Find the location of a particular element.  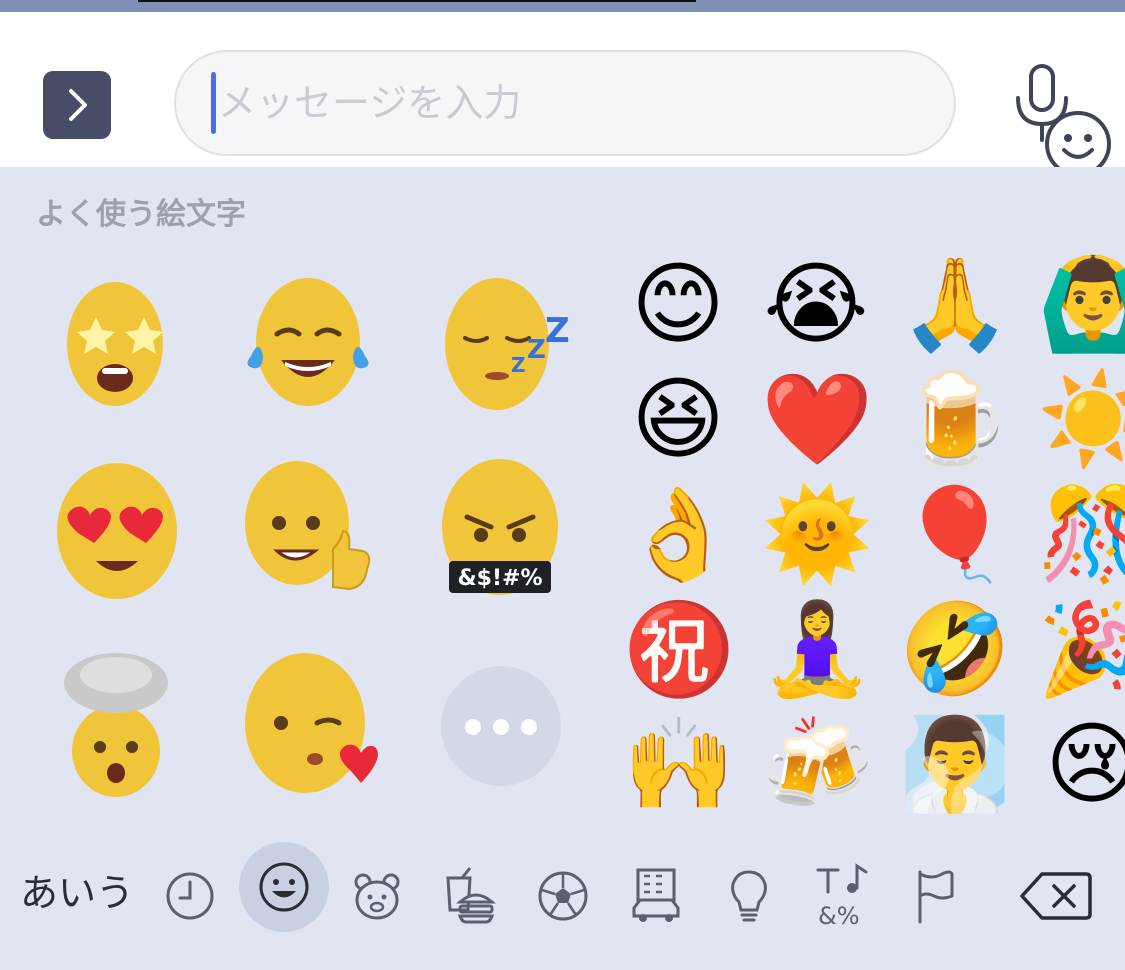

message-input-placeholder: メッセージを入力 is located at coordinates (370, 103).